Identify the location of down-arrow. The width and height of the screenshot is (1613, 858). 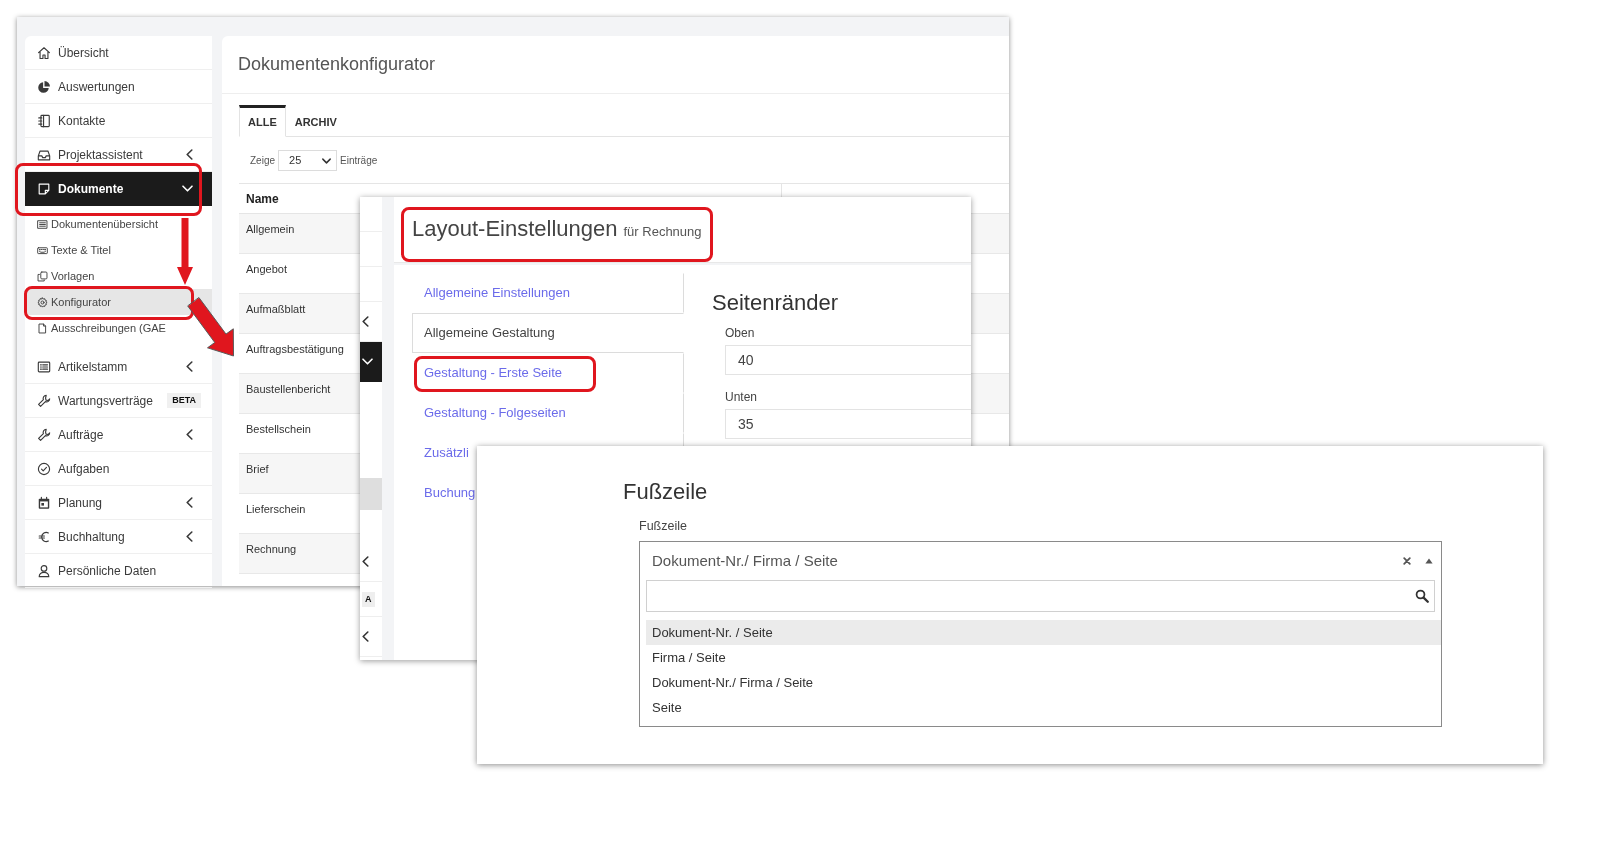
(185, 251).